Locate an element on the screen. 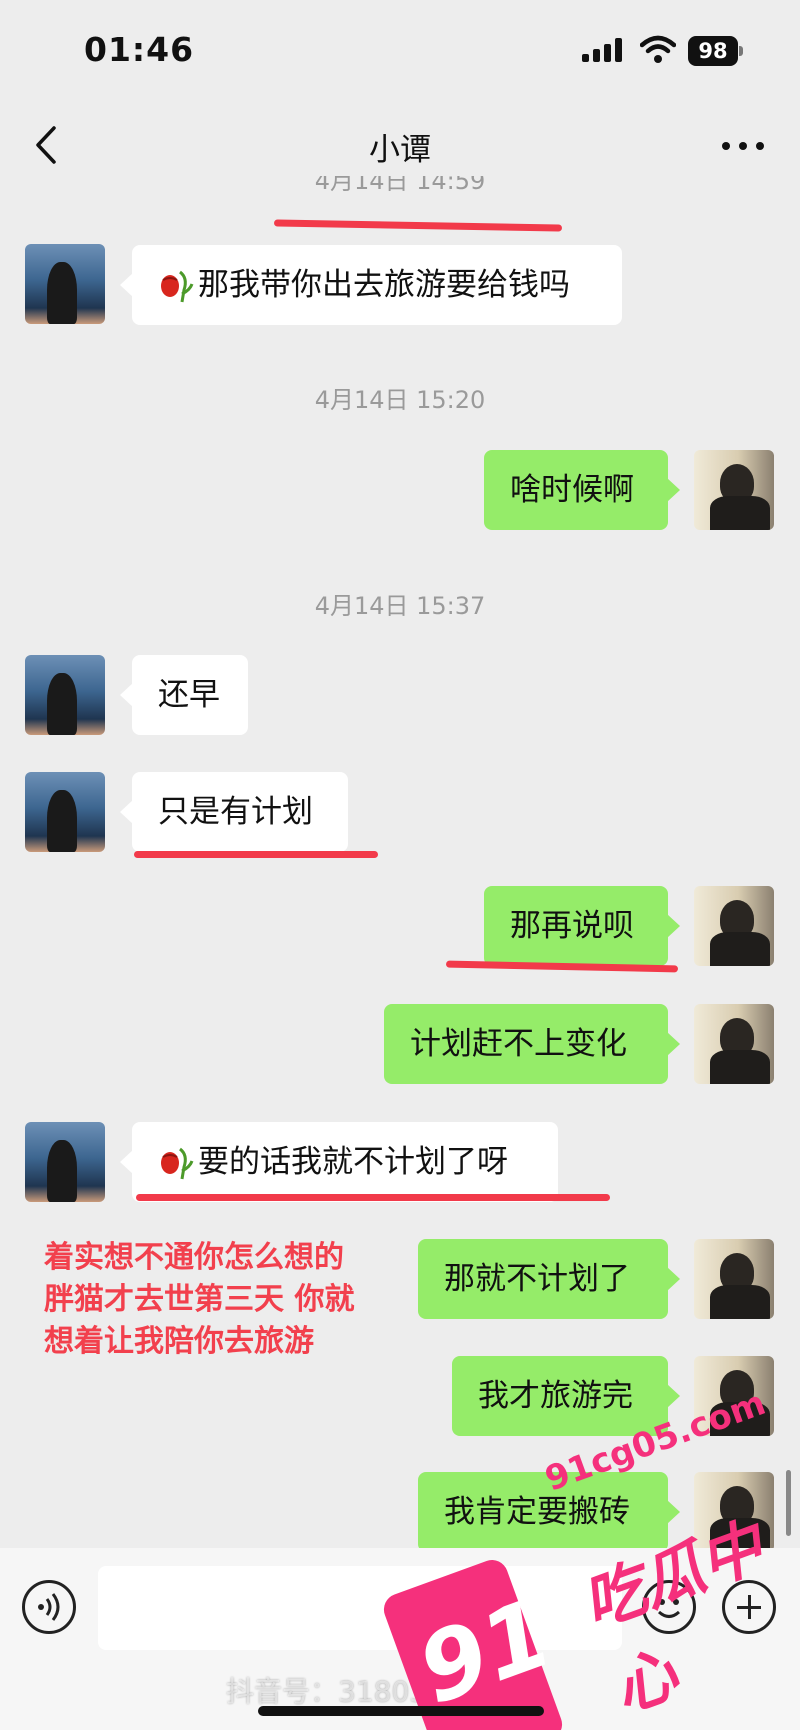 The image size is (800, 1730). incoming-message-bubble: 只是有计划 is located at coordinates (234, 812).